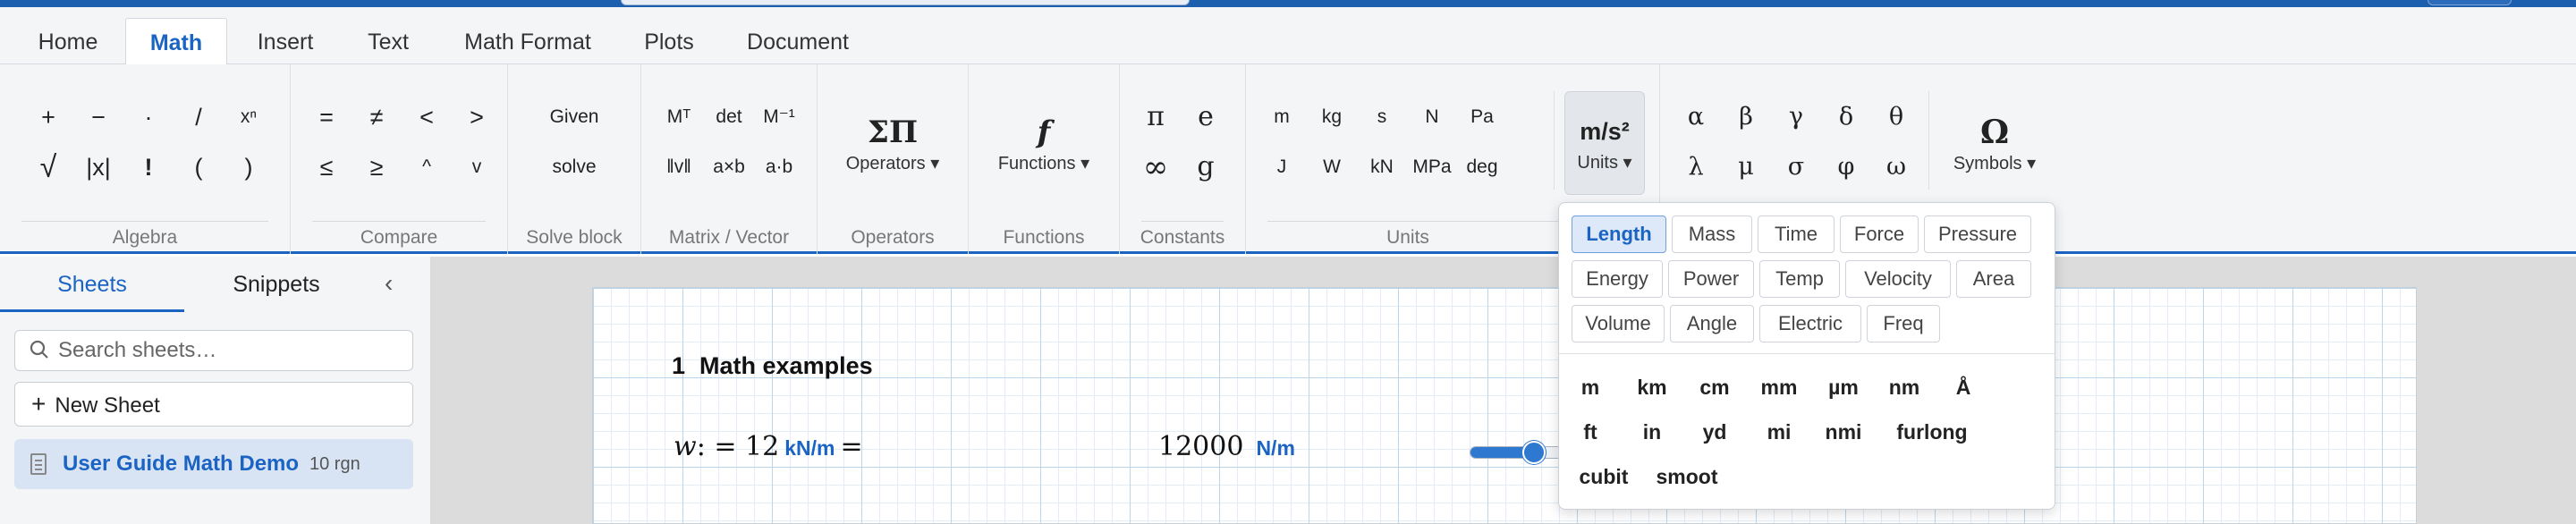 The width and height of the screenshot is (2576, 524). What do you see at coordinates (1482, 167) in the screenshot?
I see `unit-deg-button: deg` at bounding box center [1482, 167].